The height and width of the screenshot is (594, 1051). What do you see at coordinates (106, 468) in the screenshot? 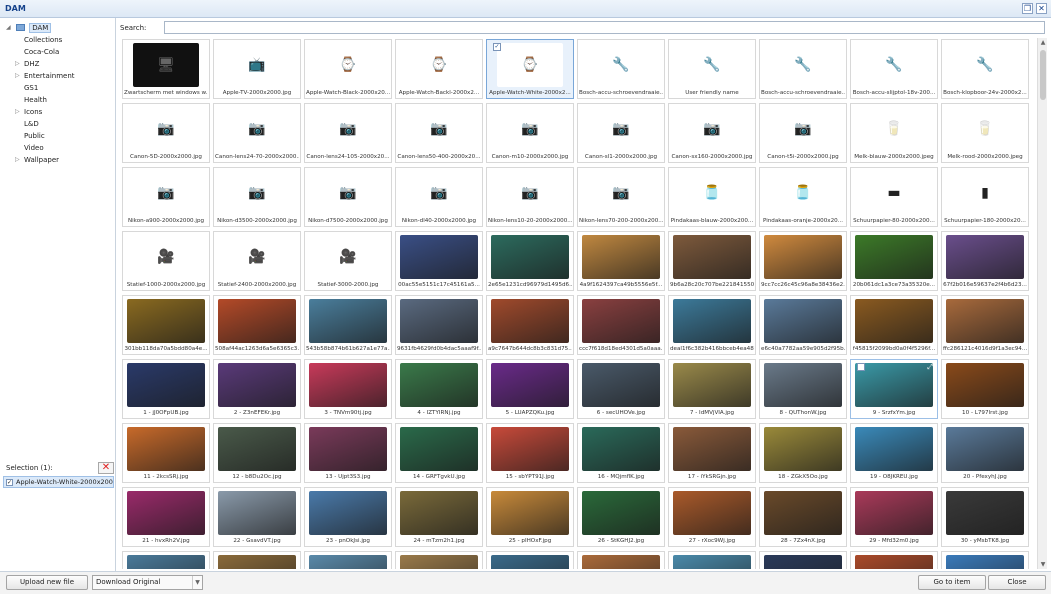
I see `clear-selection-button: ✕` at bounding box center [106, 468].